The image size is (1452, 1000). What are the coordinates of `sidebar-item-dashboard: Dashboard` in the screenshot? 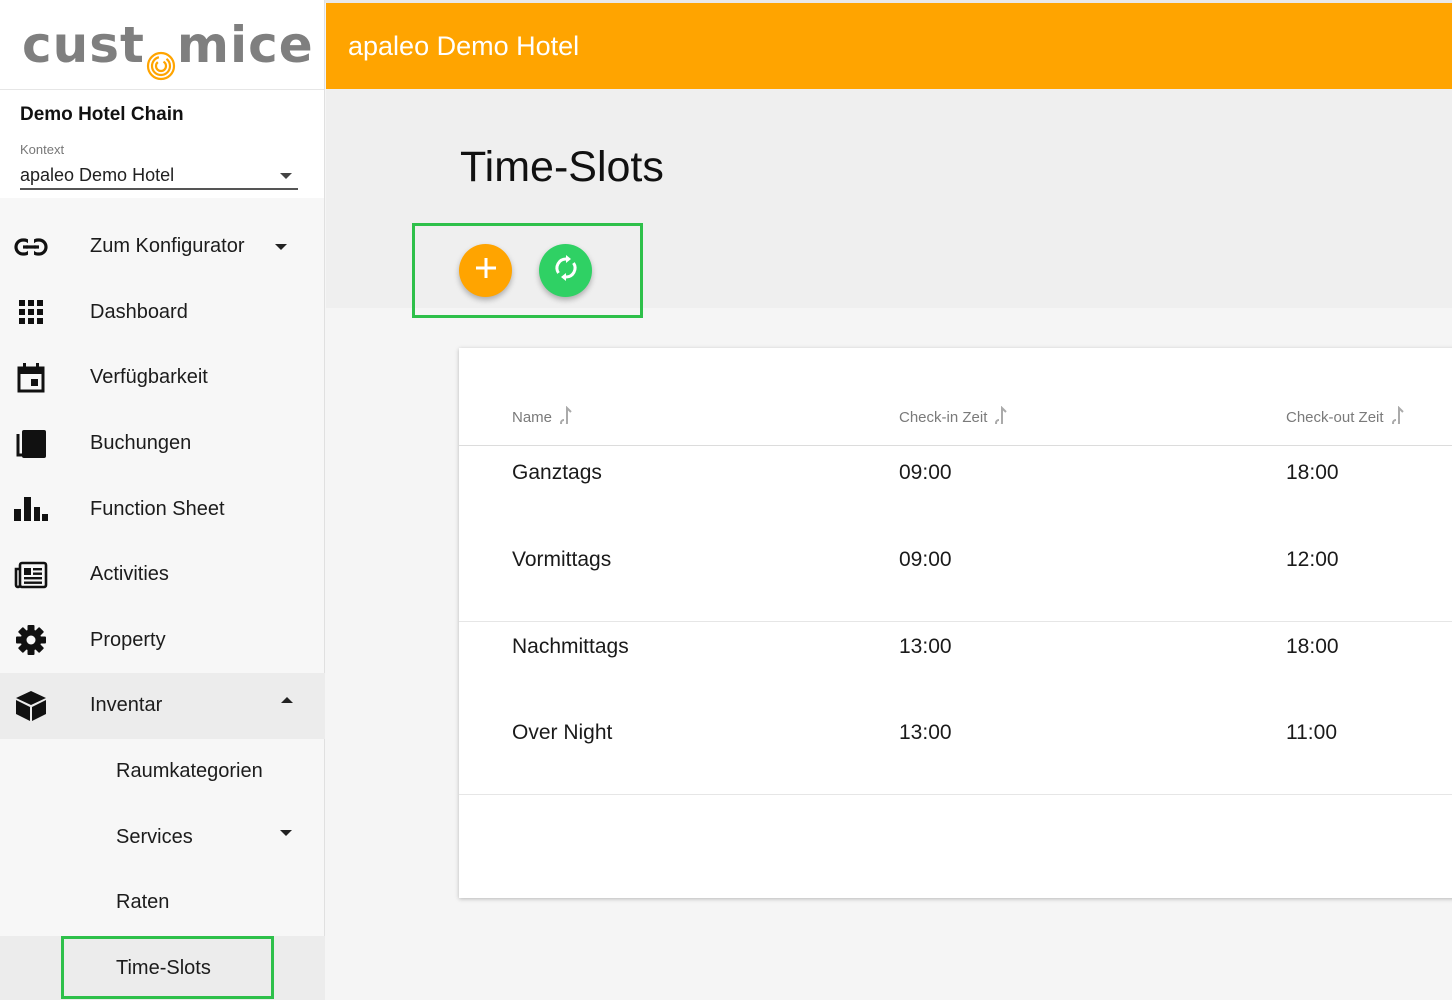 It's located at (162, 313).